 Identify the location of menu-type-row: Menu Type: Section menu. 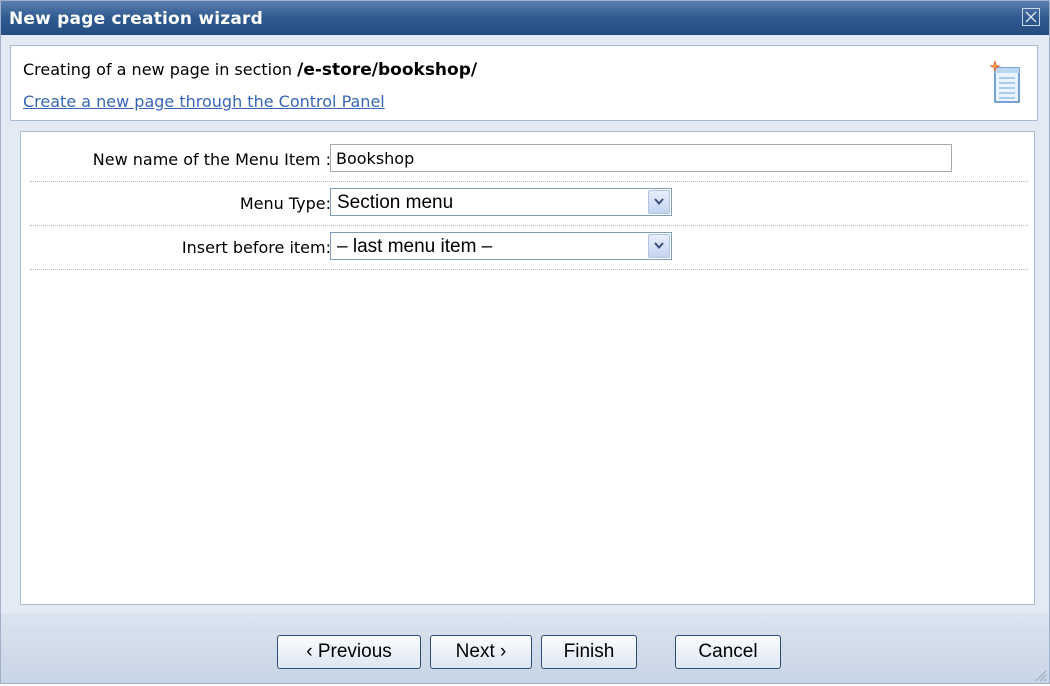
(529, 204).